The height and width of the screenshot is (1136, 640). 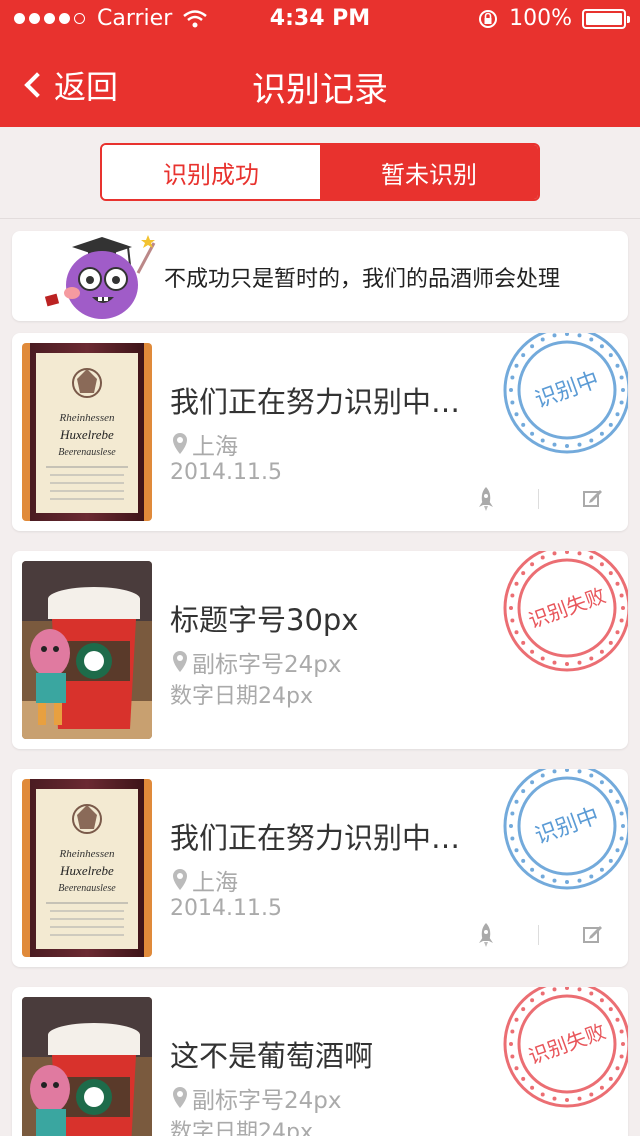 What do you see at coordinates (488, 18) in the screenshot?
I see `rotation-lock-icon` at bounding box center [488, 18].